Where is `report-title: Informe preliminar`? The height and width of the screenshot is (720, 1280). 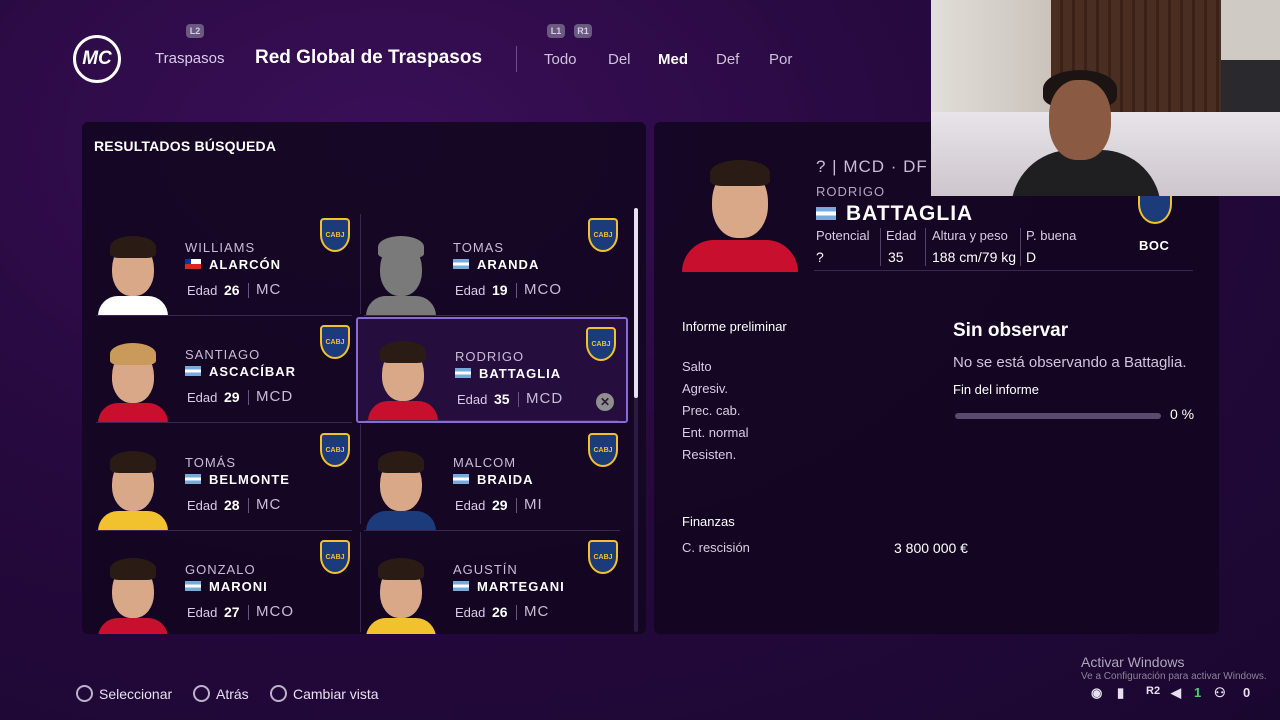
report-title: Informe preliminar is located at coordinates (734, 326).